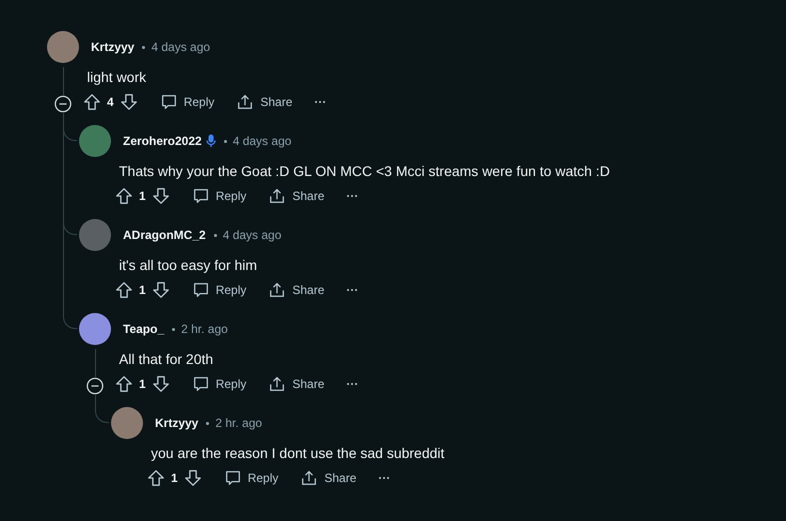 Image resolution: width=786 pixels, height=521 pixels. What do you see at coordinates (164, 235) in the screenshot?
I see `username: ADragonMC_2` at bounding box center [164, 235].